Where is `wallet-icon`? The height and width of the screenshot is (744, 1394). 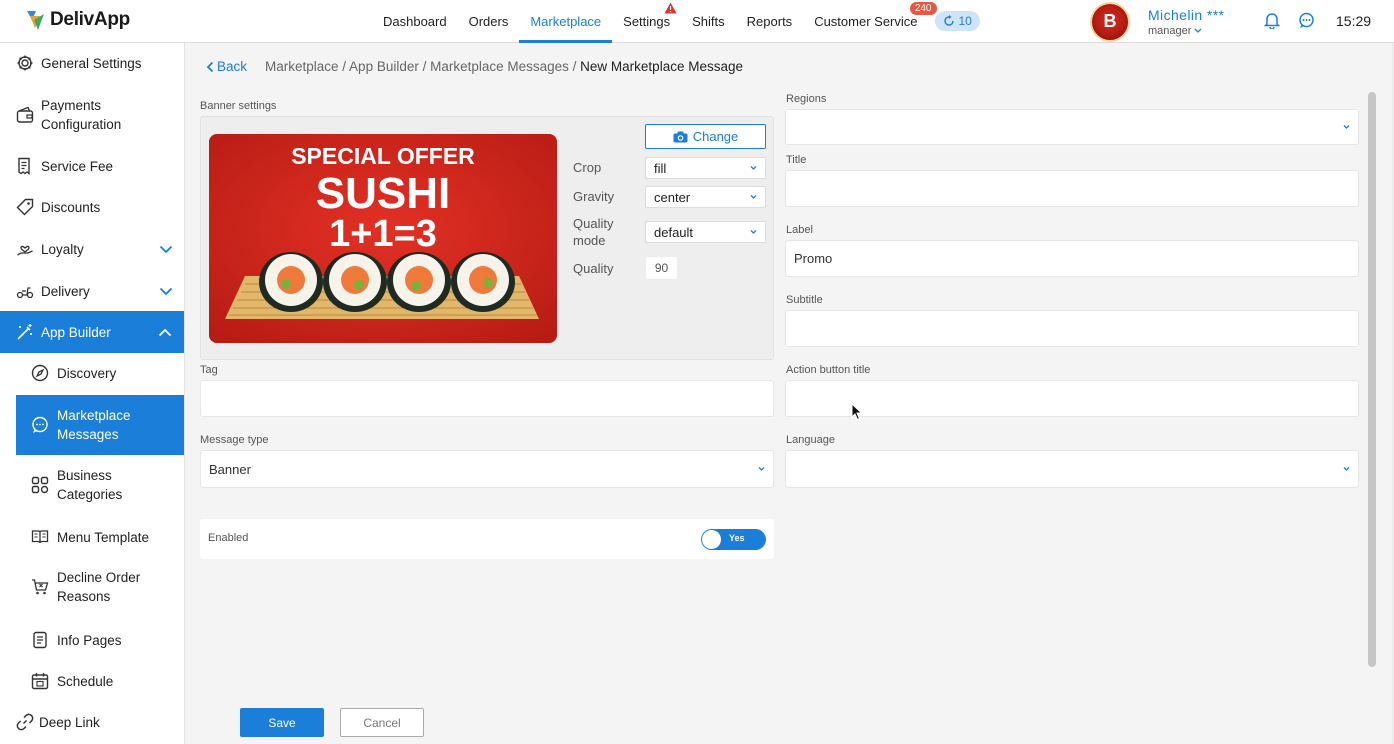 wallet-icon is located at coordinates (25, 114).